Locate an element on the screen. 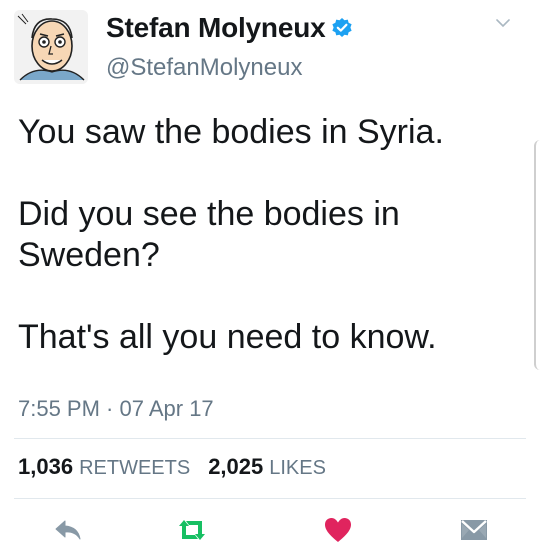 This screenshot has width=540, height=556. tweet-text-line: Did you see the bodies in is located at coordinates (209, 214).